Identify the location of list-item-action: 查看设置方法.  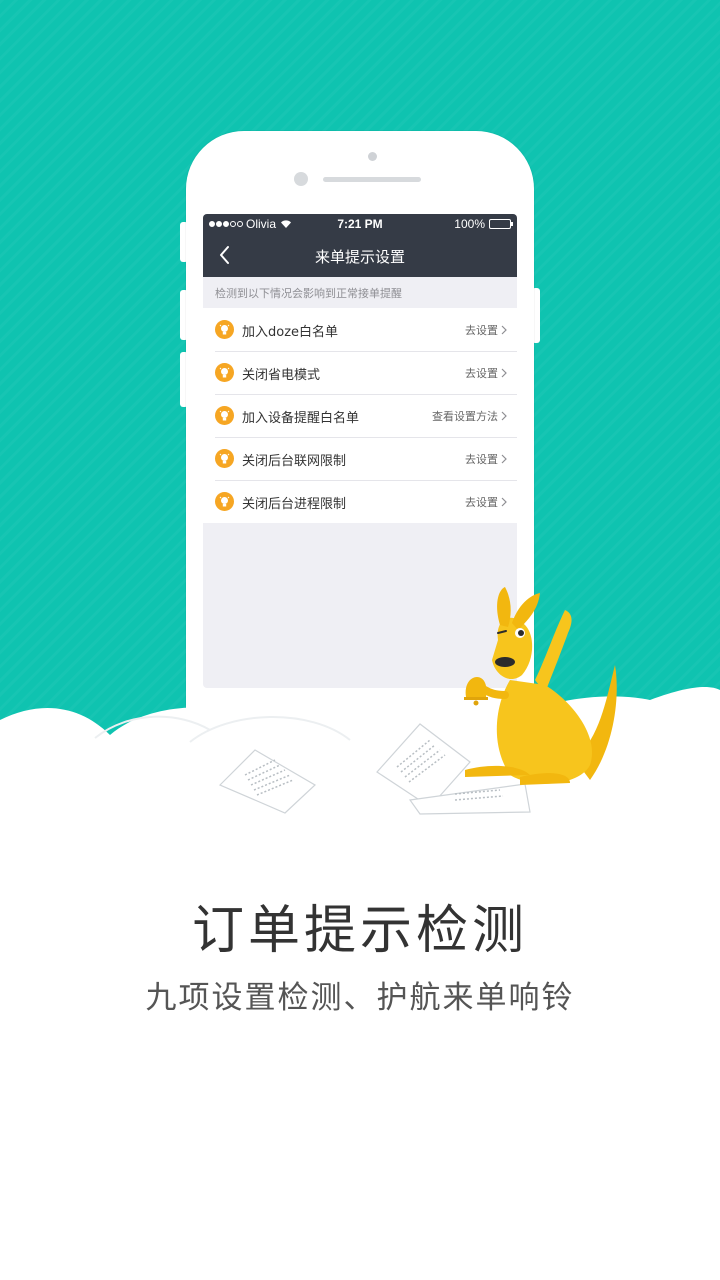
(469, 416).